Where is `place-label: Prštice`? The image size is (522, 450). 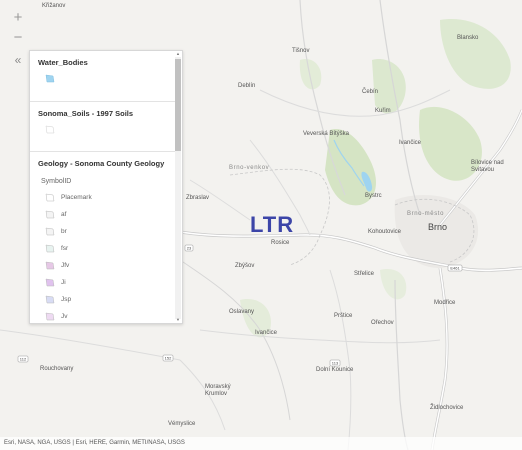 place-label: Prštice is located at coordinates (343, 316).